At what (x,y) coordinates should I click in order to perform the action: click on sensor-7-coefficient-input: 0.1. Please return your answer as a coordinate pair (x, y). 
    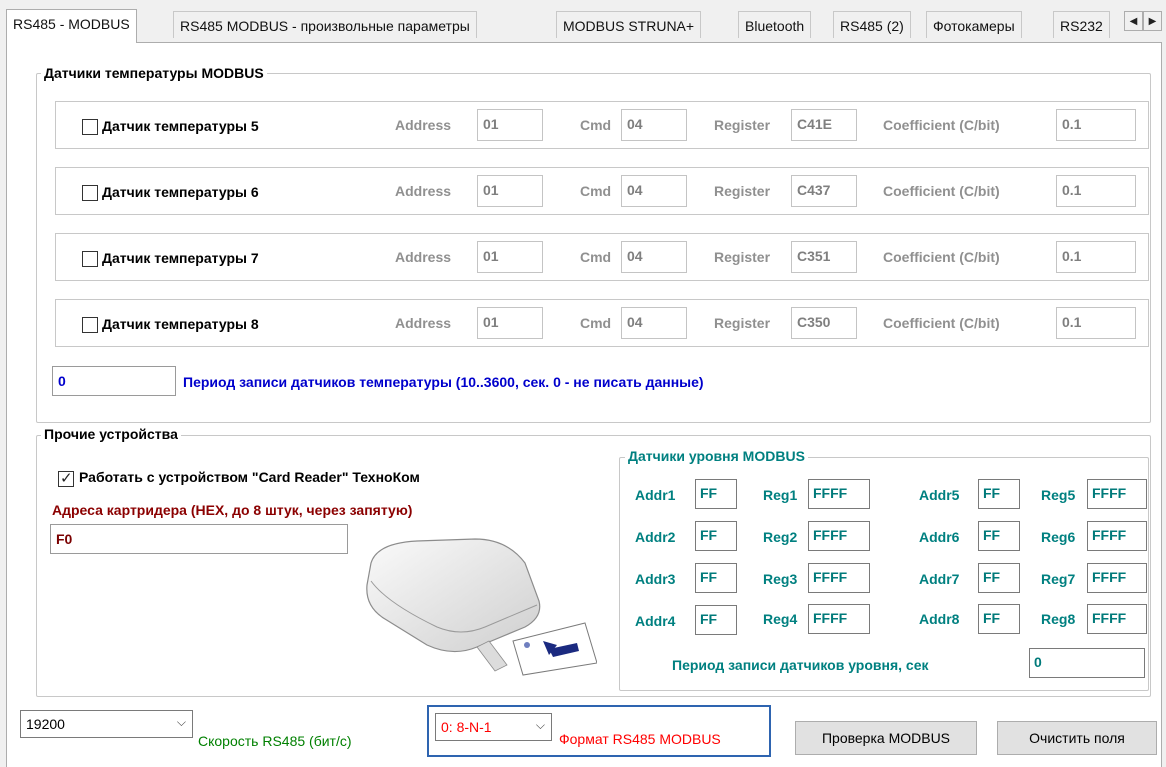
    Looking at the image, I should click on (1096, 257).